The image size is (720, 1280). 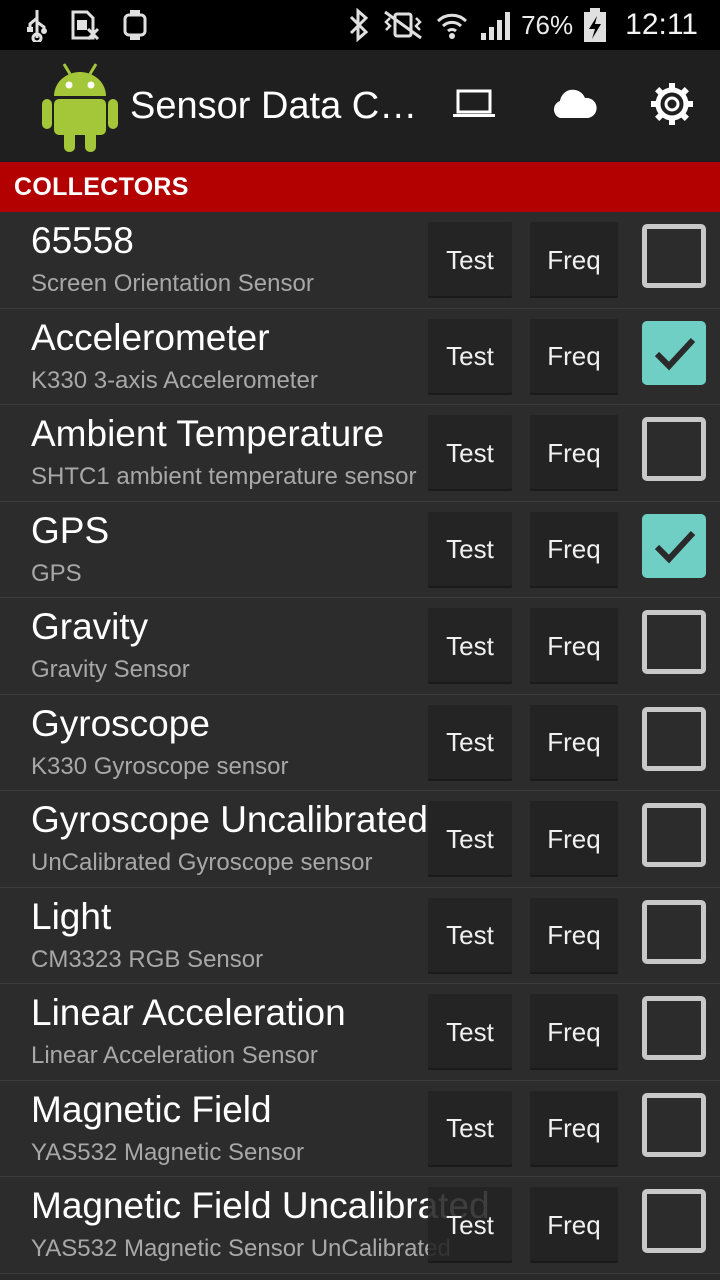 I want to click on sensor-name: Light, so click(x=71, y=916).